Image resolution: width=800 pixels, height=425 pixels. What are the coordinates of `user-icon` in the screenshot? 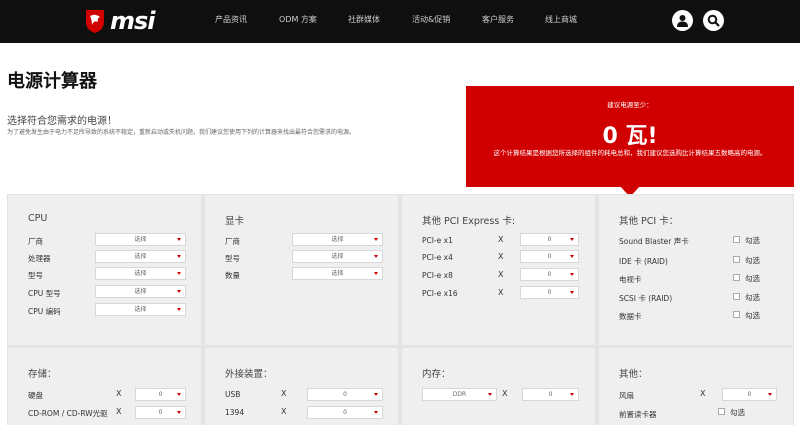 It's located at (682, 21).